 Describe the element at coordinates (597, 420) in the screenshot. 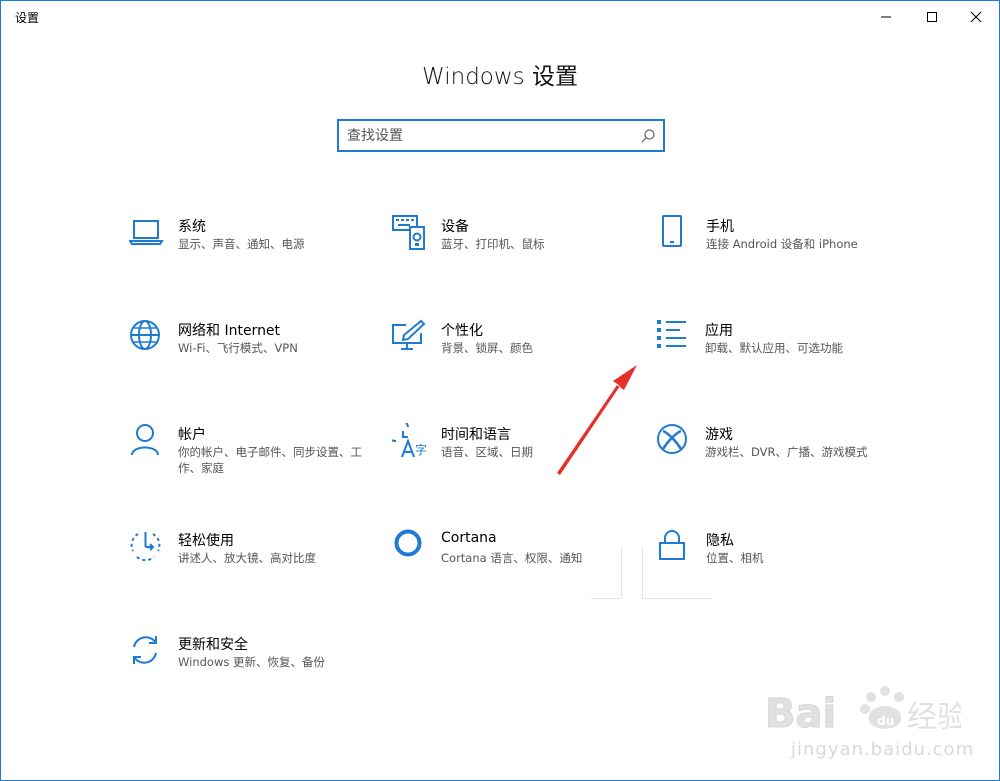

I see `annotation-arrow` at that location.